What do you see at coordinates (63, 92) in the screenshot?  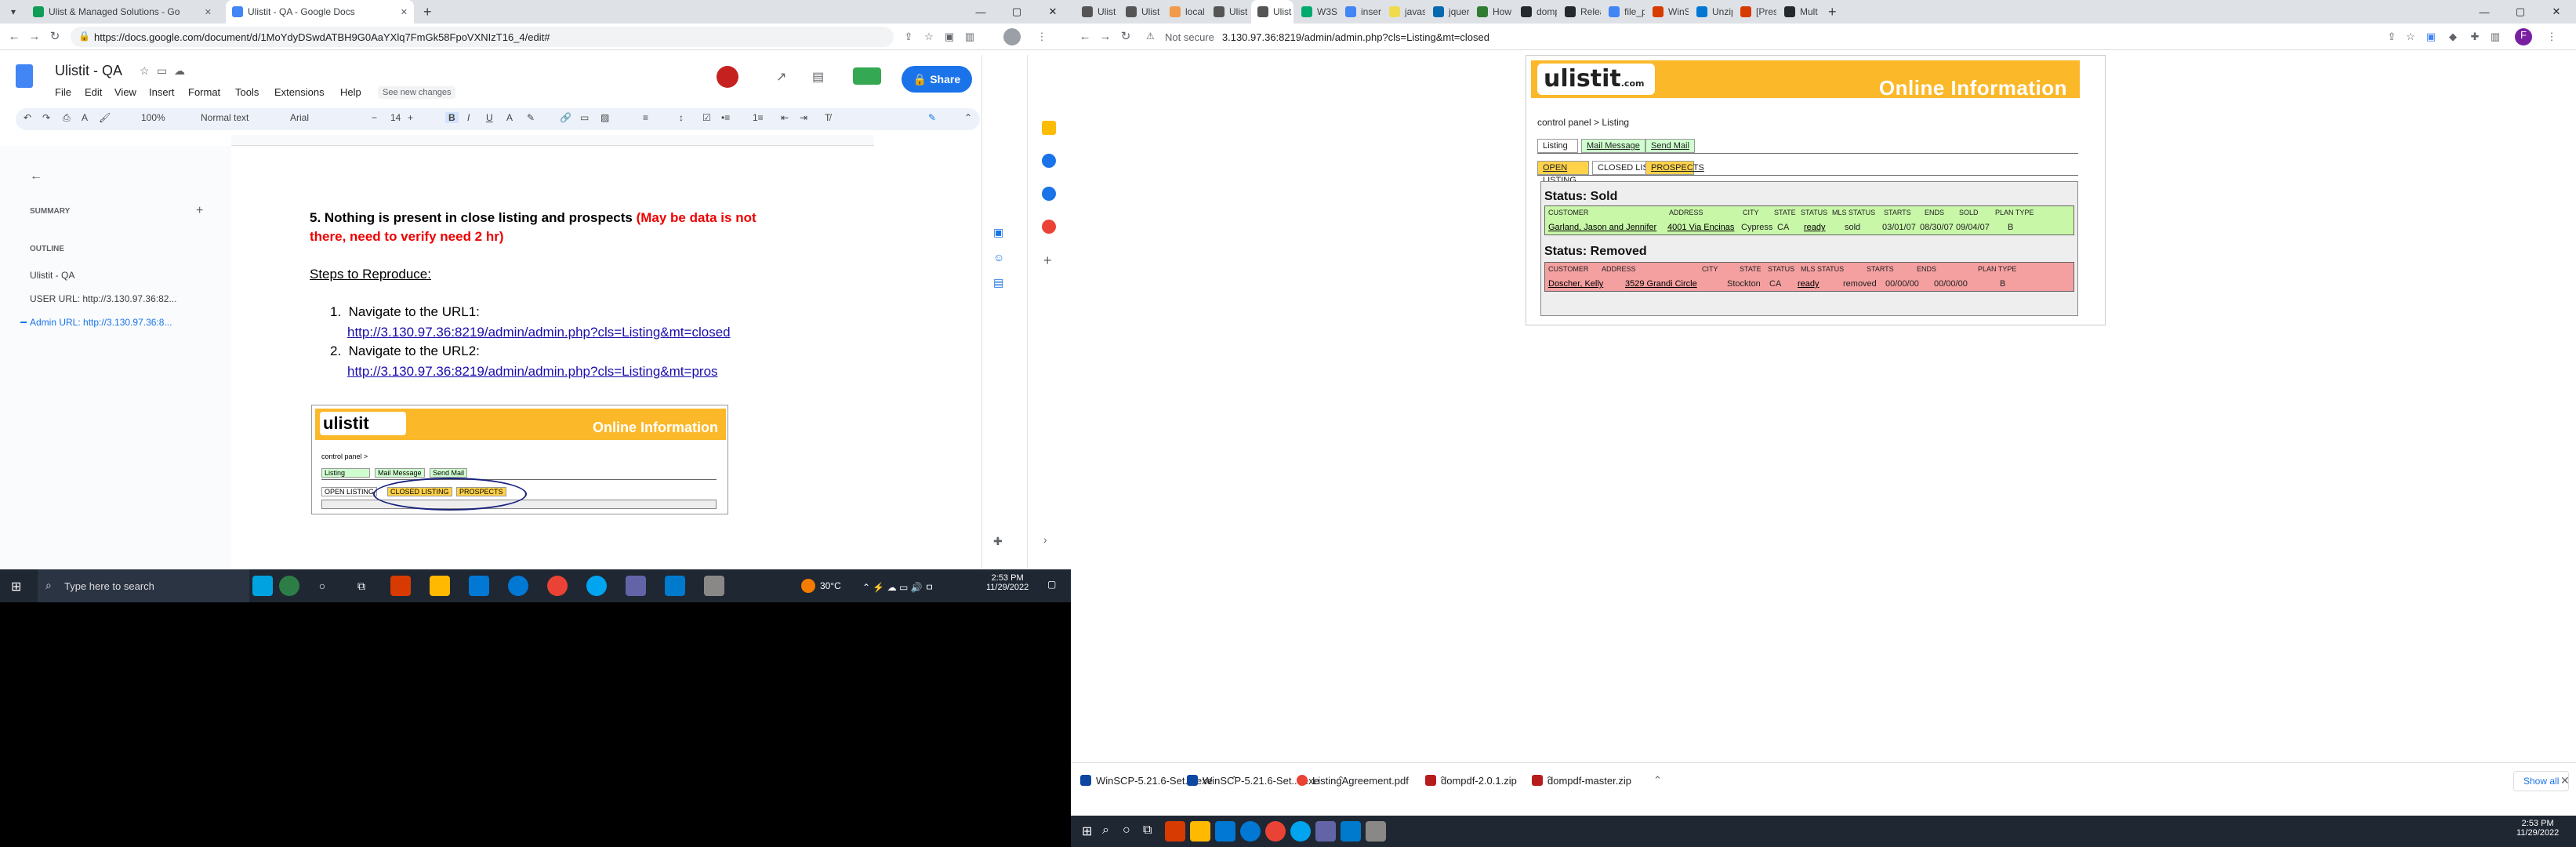 I see `menu-file: File` at bounding box center [63, 92].